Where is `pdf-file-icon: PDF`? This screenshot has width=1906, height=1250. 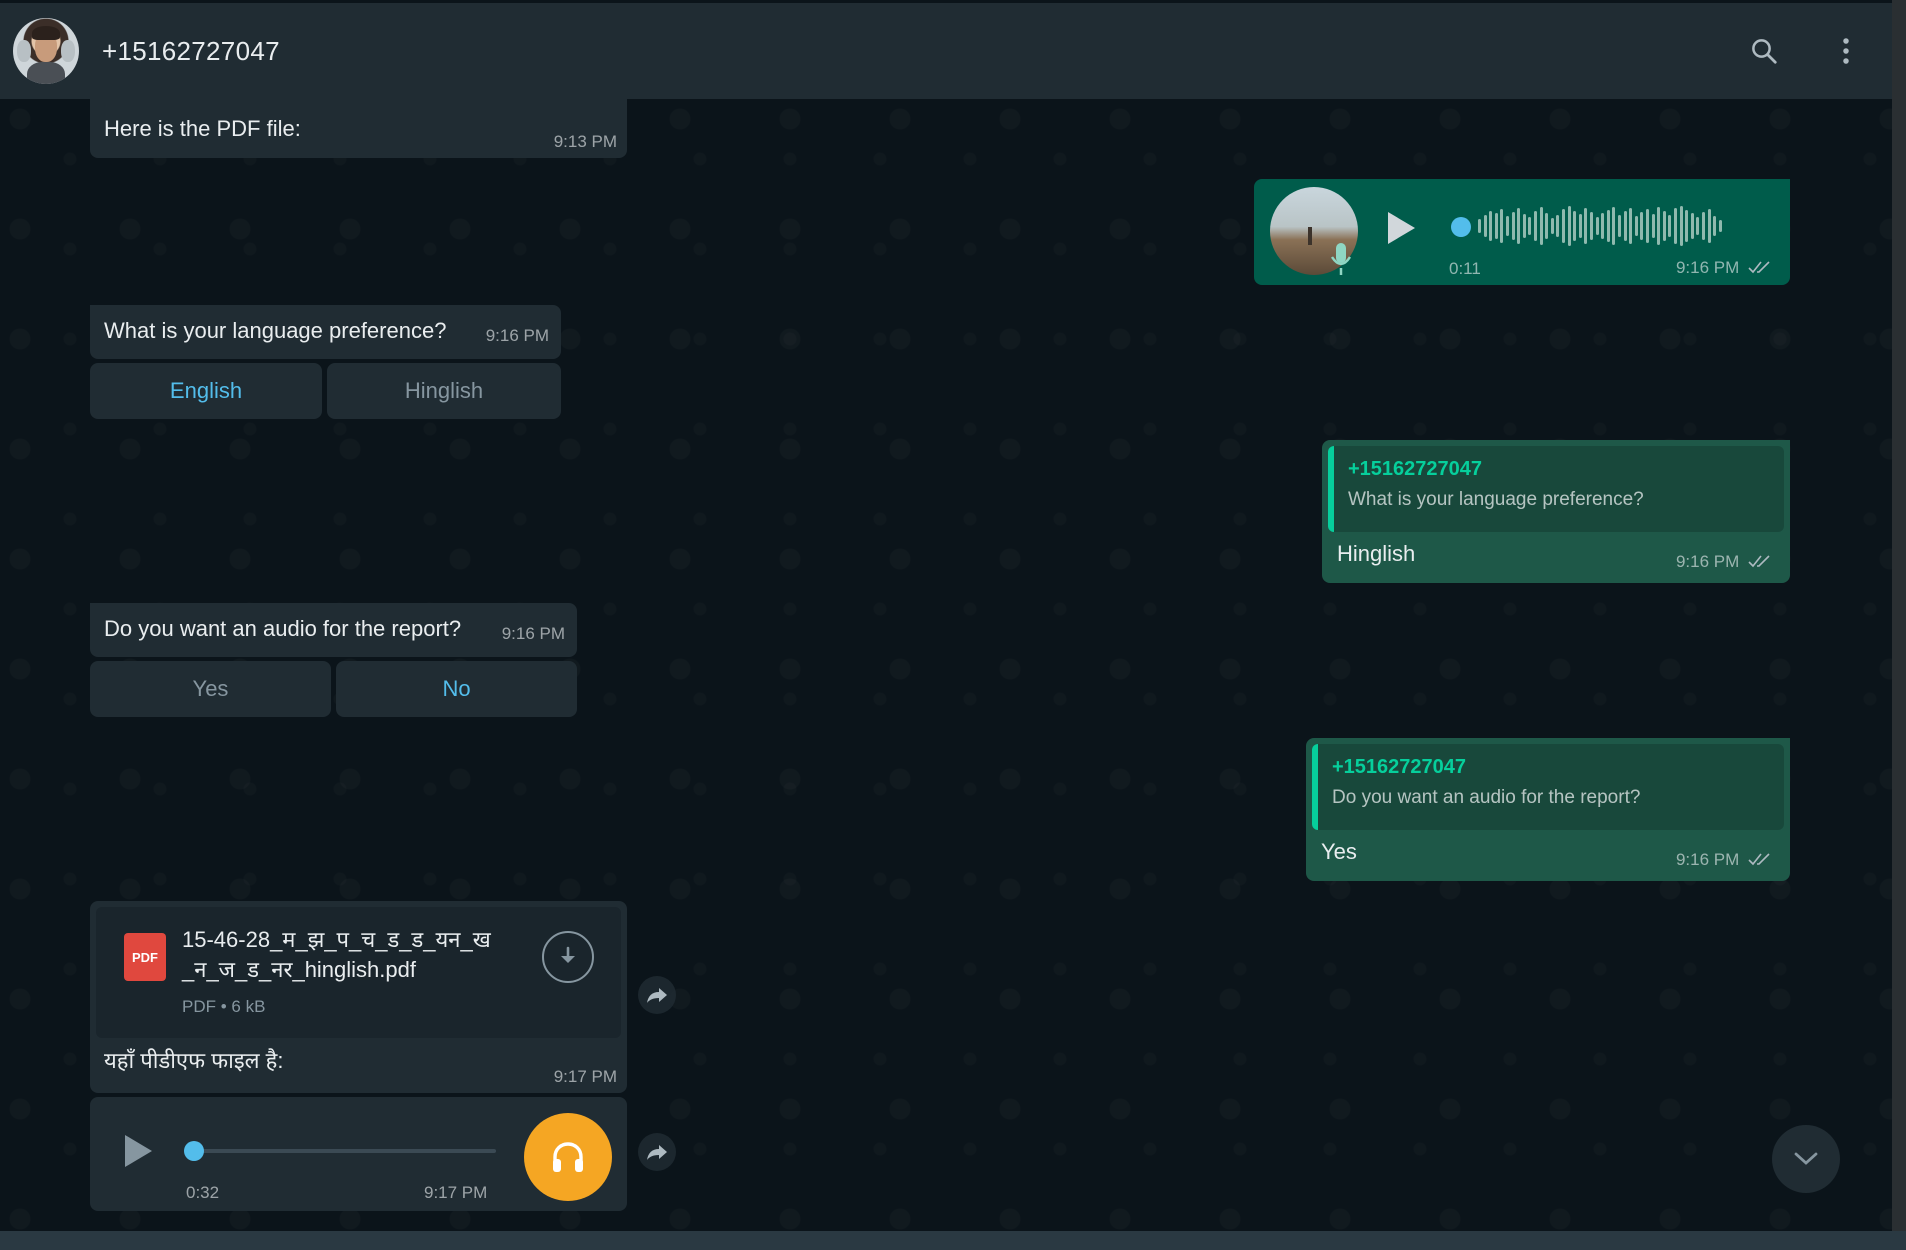 pdf-file-icon: PDF is located at coordinates (145, 957).